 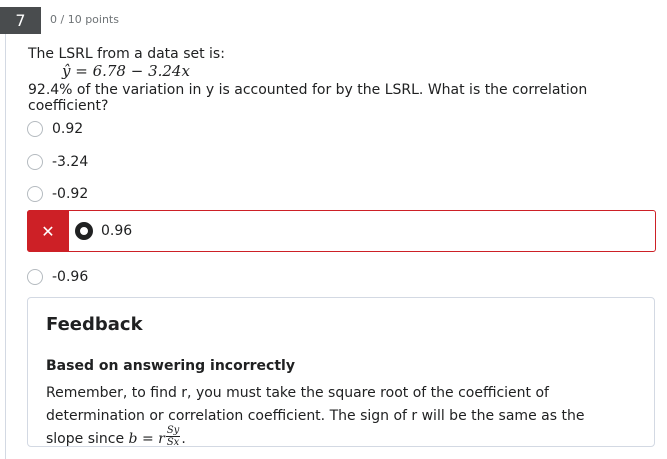 I want to click on option-4-selected-incorrect: ✕ 0.96, so click(x=341, y=231).